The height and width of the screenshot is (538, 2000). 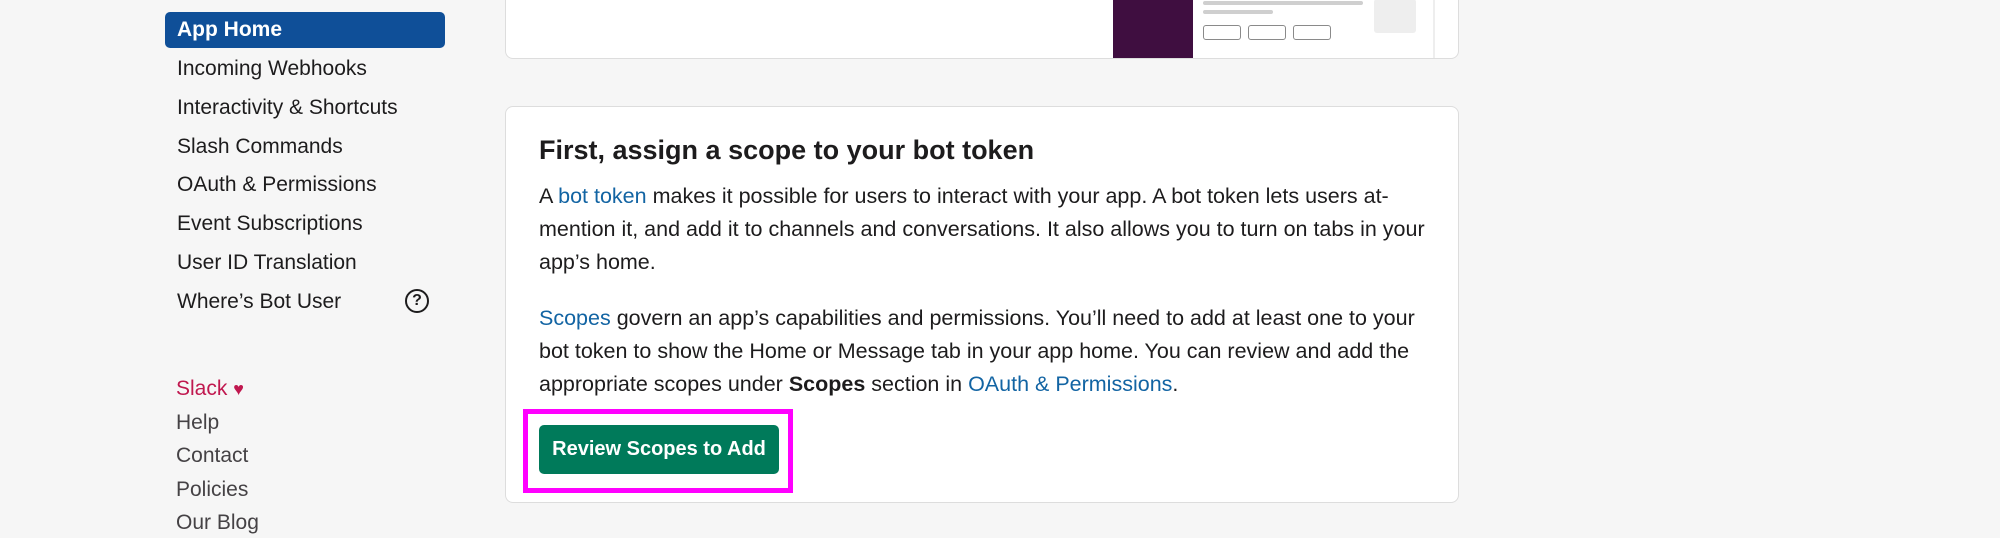 What do you see at coordinates (659, 449) in the screenshot?
I see `review-scopes-button: Review Scopes to Add` at bounding box center [659, 449].